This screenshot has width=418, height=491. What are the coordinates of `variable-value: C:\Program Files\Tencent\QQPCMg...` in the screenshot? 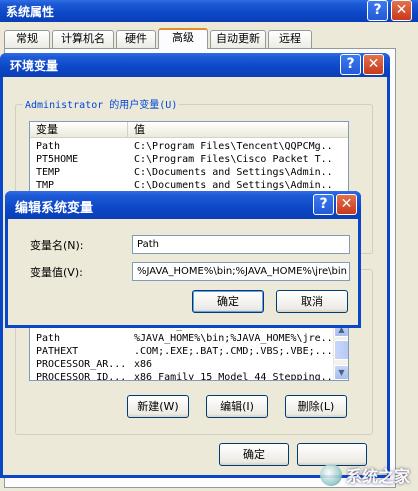 It's located at (233, 146).